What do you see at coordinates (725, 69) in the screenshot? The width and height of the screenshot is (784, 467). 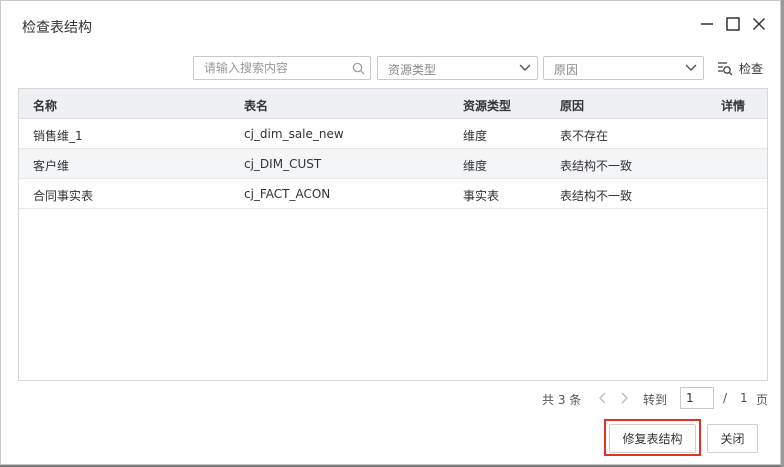 I see `check-structure-icon` at bounding box center [725, 69].